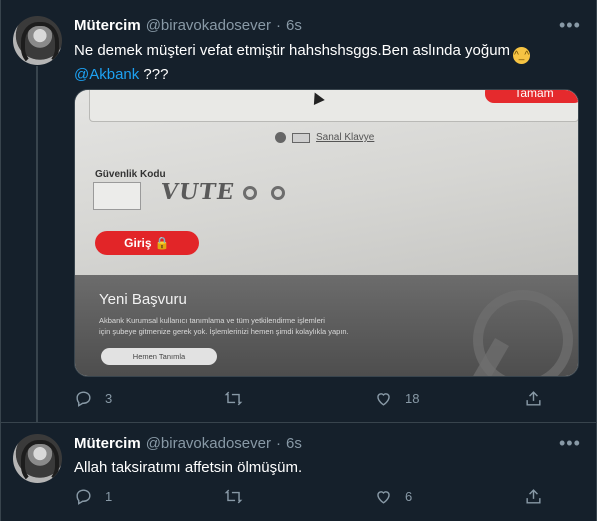  I want to click on reply-count: 3, so click(109, 398).